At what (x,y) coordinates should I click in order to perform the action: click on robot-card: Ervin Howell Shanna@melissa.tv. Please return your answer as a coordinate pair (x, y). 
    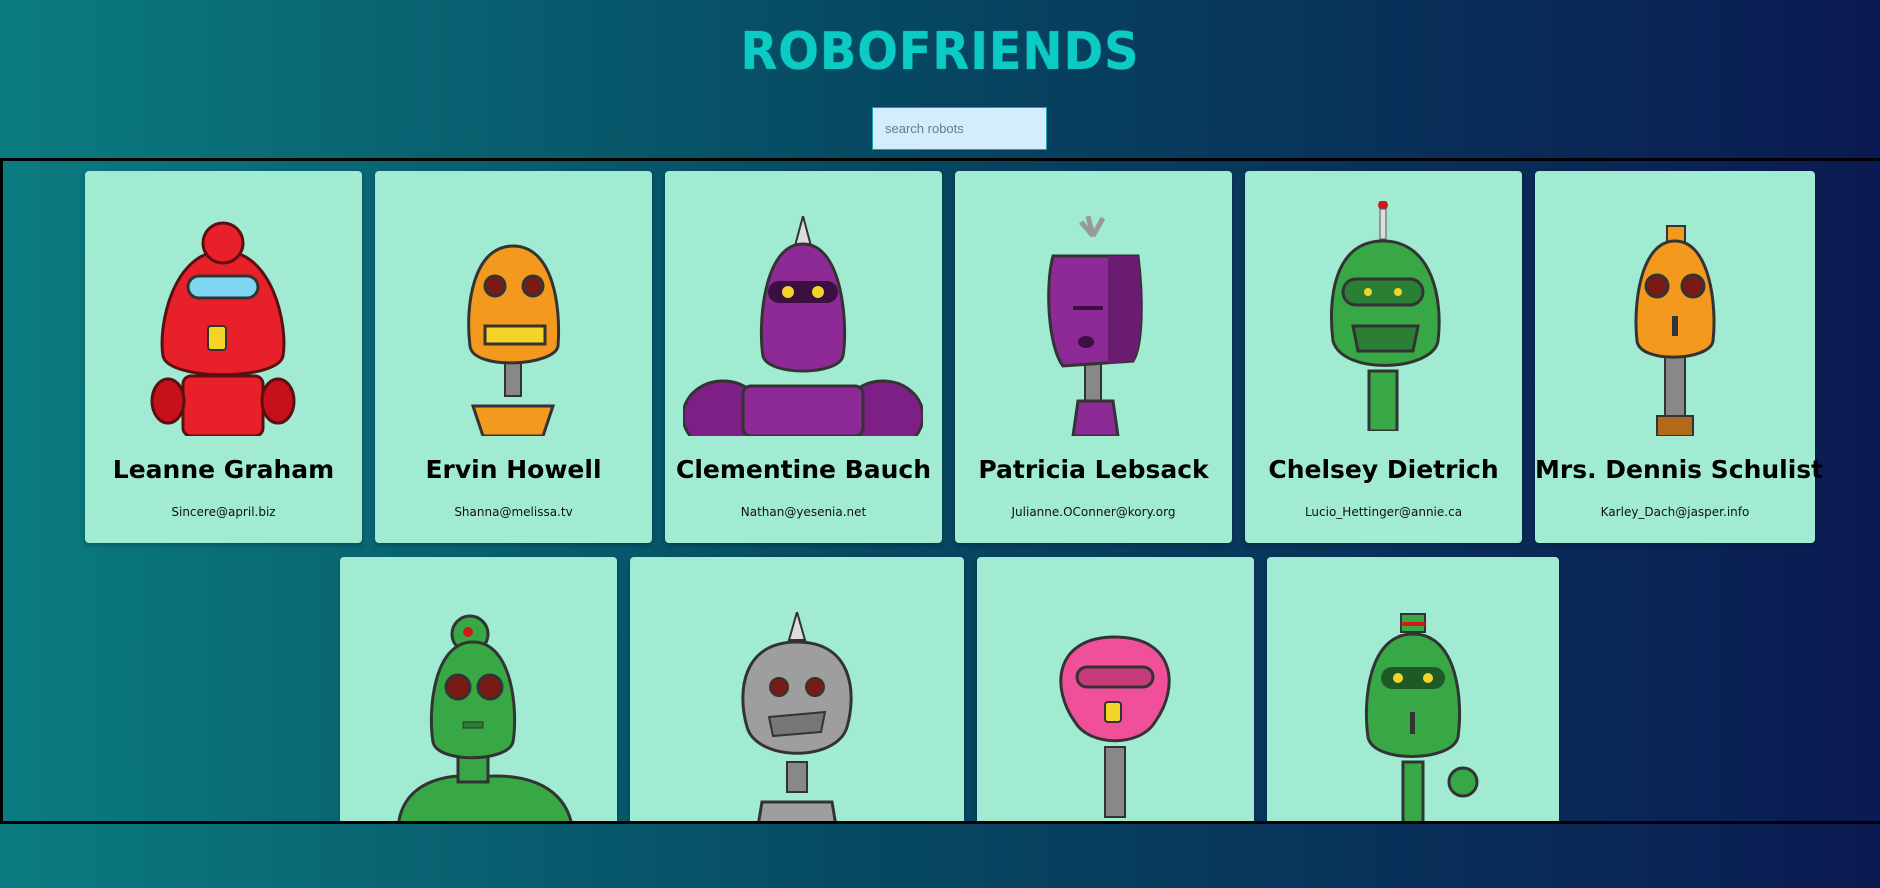
    Looking at the image, I should click on (513, 357).